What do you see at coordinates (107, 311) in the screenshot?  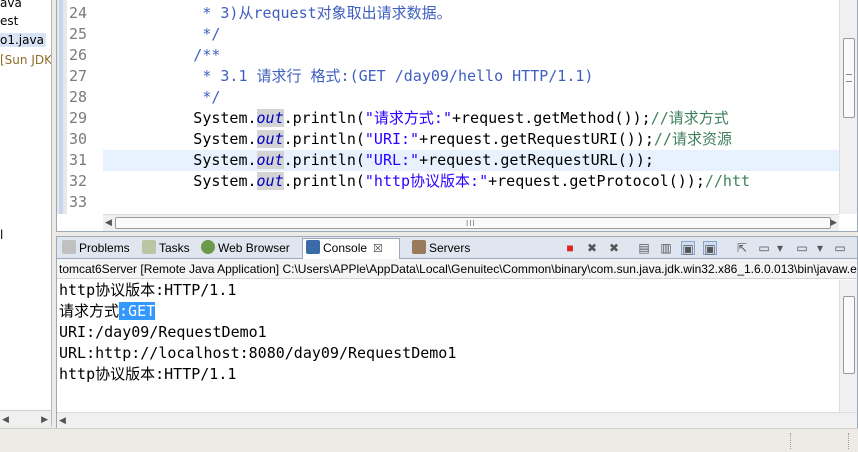 I see `console-line: 请求方式:GET` at bounding box center [107, 311].